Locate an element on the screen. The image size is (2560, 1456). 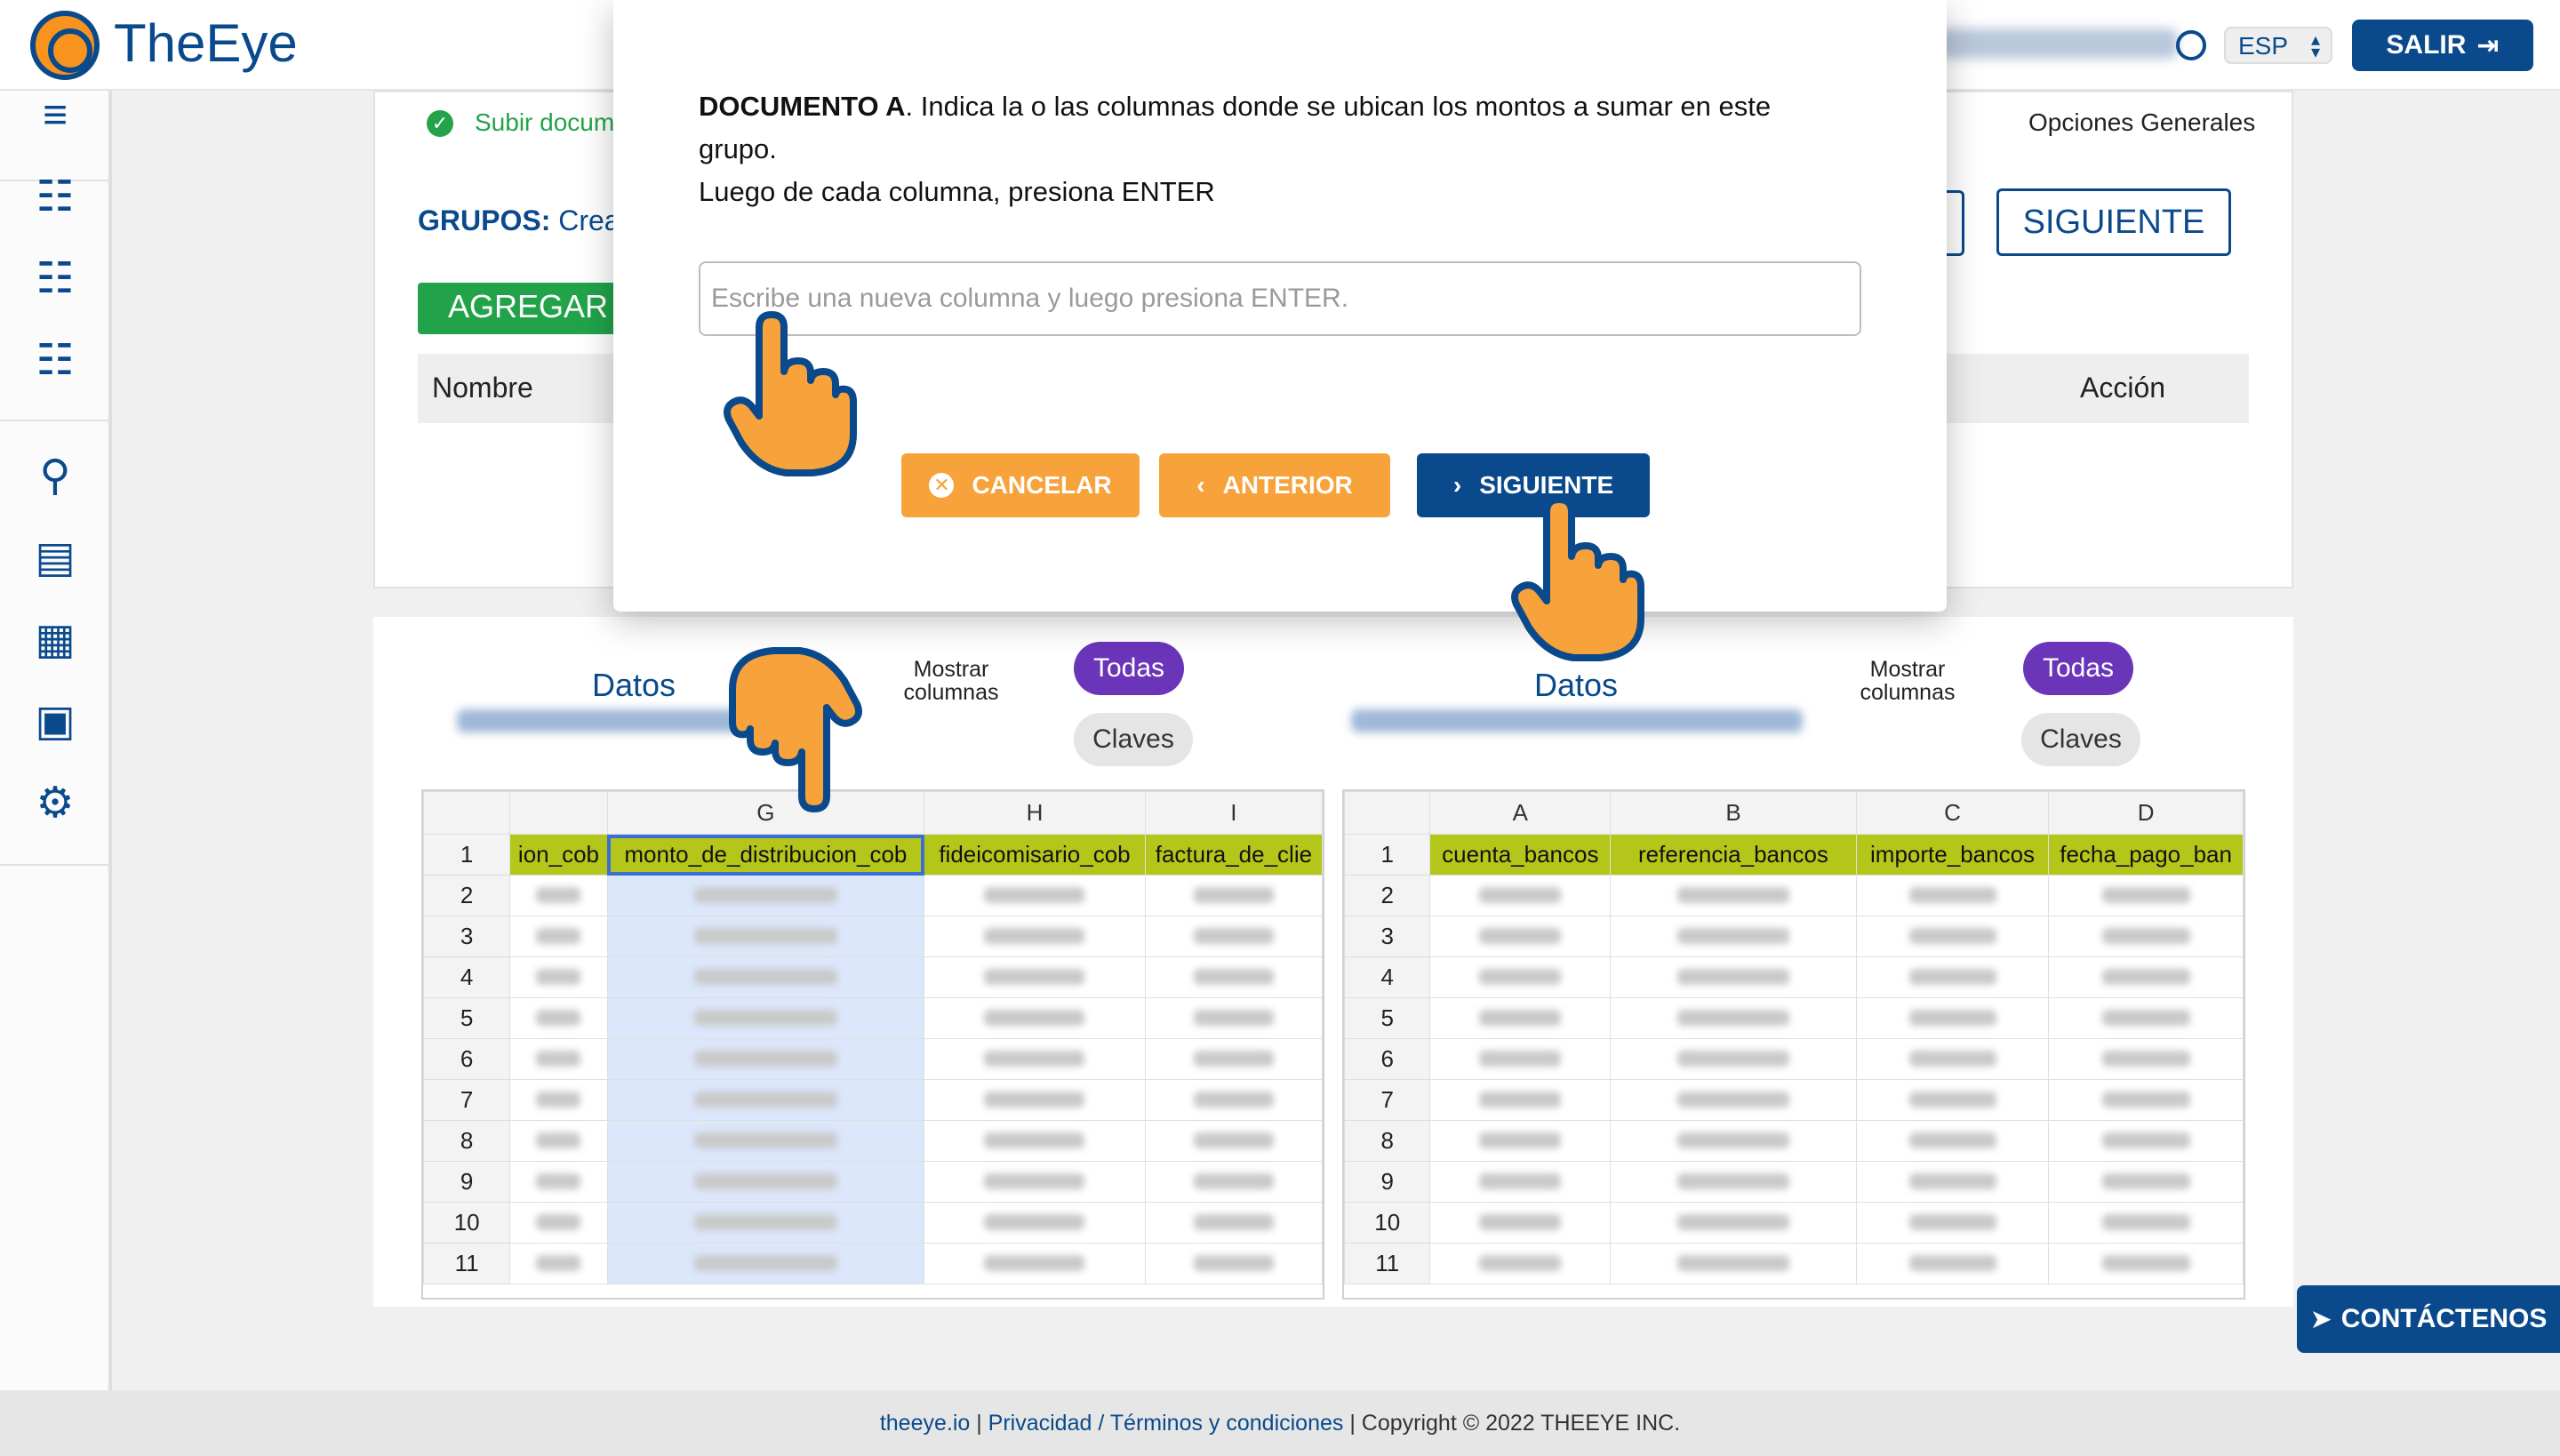
row-number: 4 is located at coordinates (1387, 977).